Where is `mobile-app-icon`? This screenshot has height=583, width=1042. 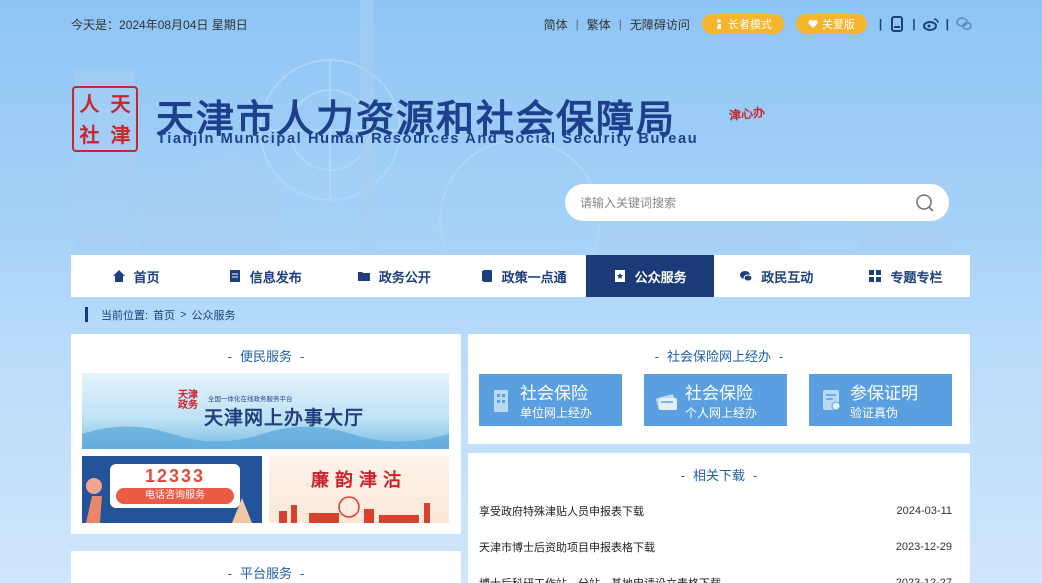 mobile-app-icon is located at coordinates (897, 24).